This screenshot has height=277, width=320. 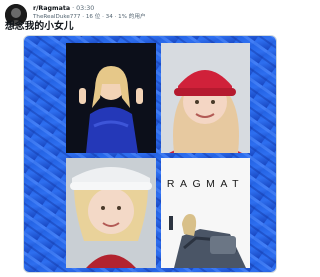 What do you see at coordinates (205, 184) in the screenshot?
I see `ragmata-logo: RAGMAT` at bounding box center [205, 184].